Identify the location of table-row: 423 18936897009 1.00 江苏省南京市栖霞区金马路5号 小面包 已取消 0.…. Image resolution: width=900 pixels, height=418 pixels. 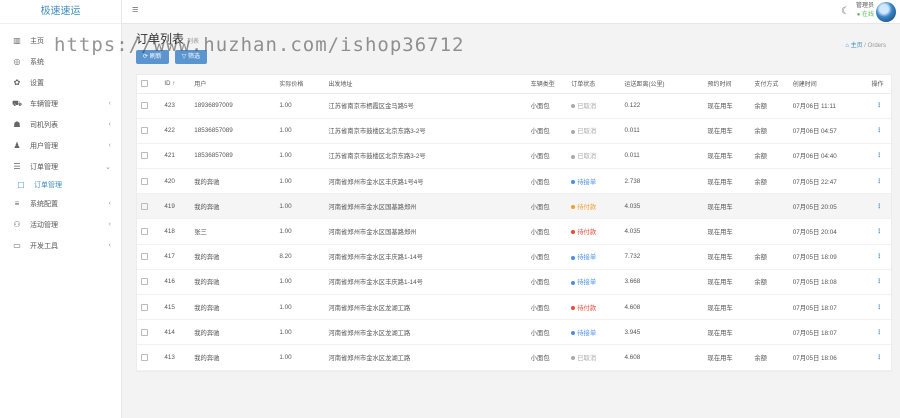
(514, 106).